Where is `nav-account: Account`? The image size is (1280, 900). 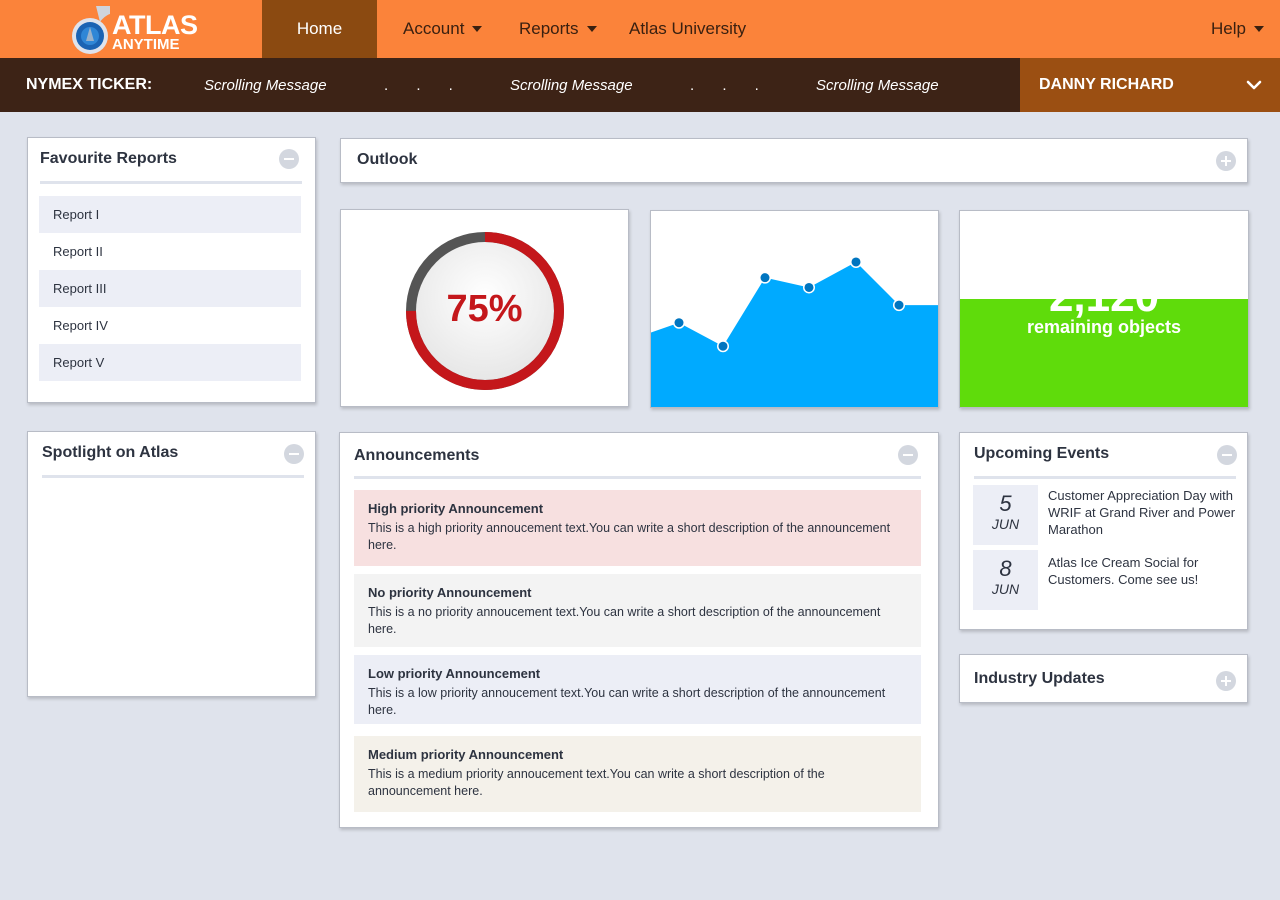
nav-account: Account is located at coordinates (443, 29).